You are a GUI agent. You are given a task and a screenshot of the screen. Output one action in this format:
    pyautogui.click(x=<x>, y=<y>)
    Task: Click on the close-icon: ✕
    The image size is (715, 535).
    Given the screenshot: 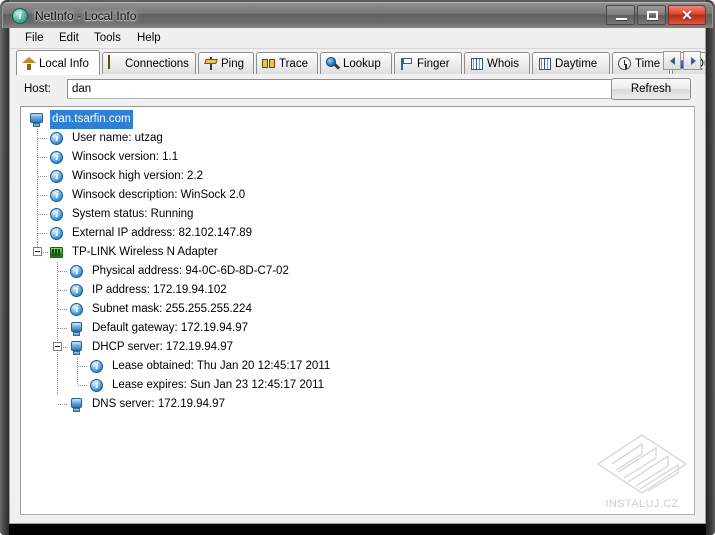 What is the action you would take?
    pyautogui.click(x=687, y=15)
    